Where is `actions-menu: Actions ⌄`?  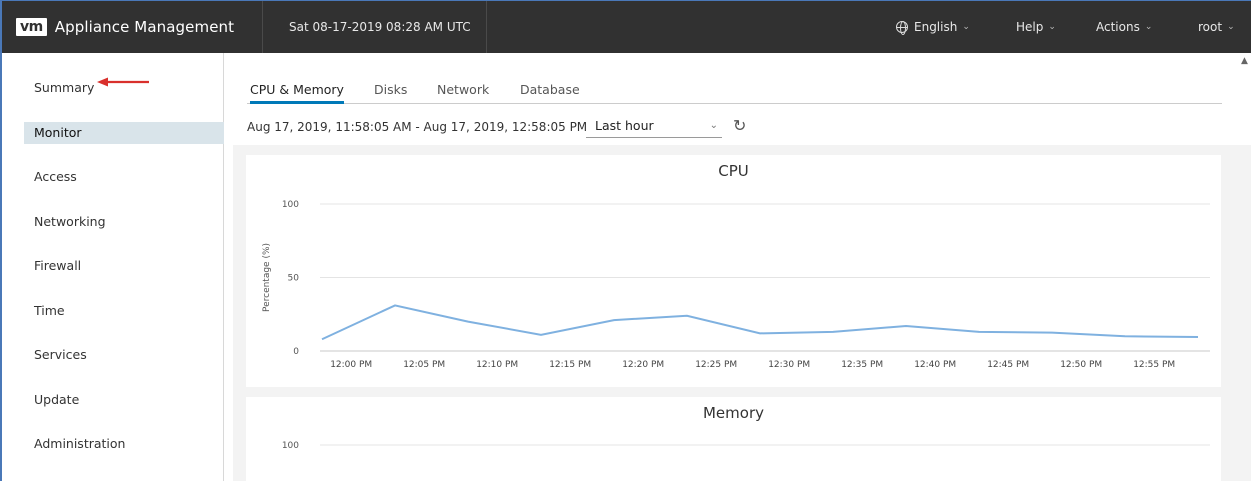
actions-menu: Actions ⌄ is located at coordinates (1124, 27).